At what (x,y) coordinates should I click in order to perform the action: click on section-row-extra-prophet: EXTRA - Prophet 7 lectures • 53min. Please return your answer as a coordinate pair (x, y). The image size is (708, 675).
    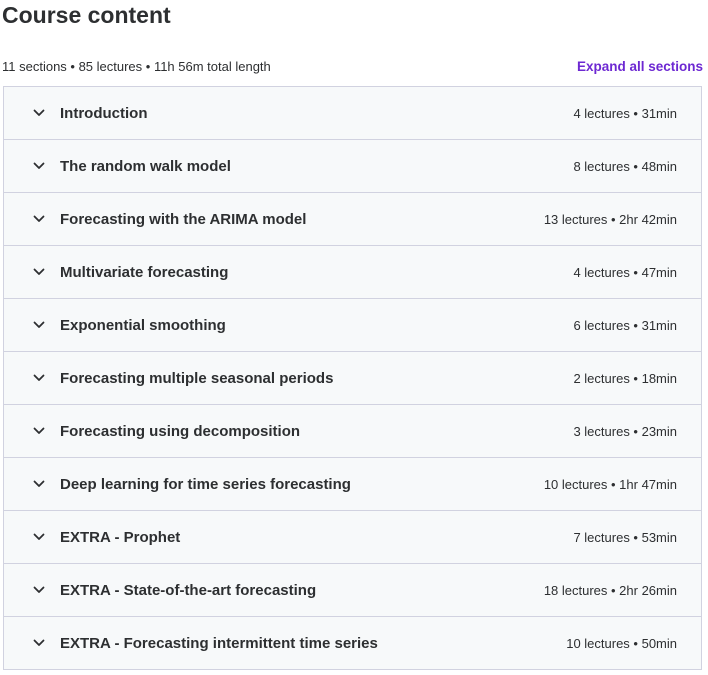
    Looking at the image, I should click on (352, 537).